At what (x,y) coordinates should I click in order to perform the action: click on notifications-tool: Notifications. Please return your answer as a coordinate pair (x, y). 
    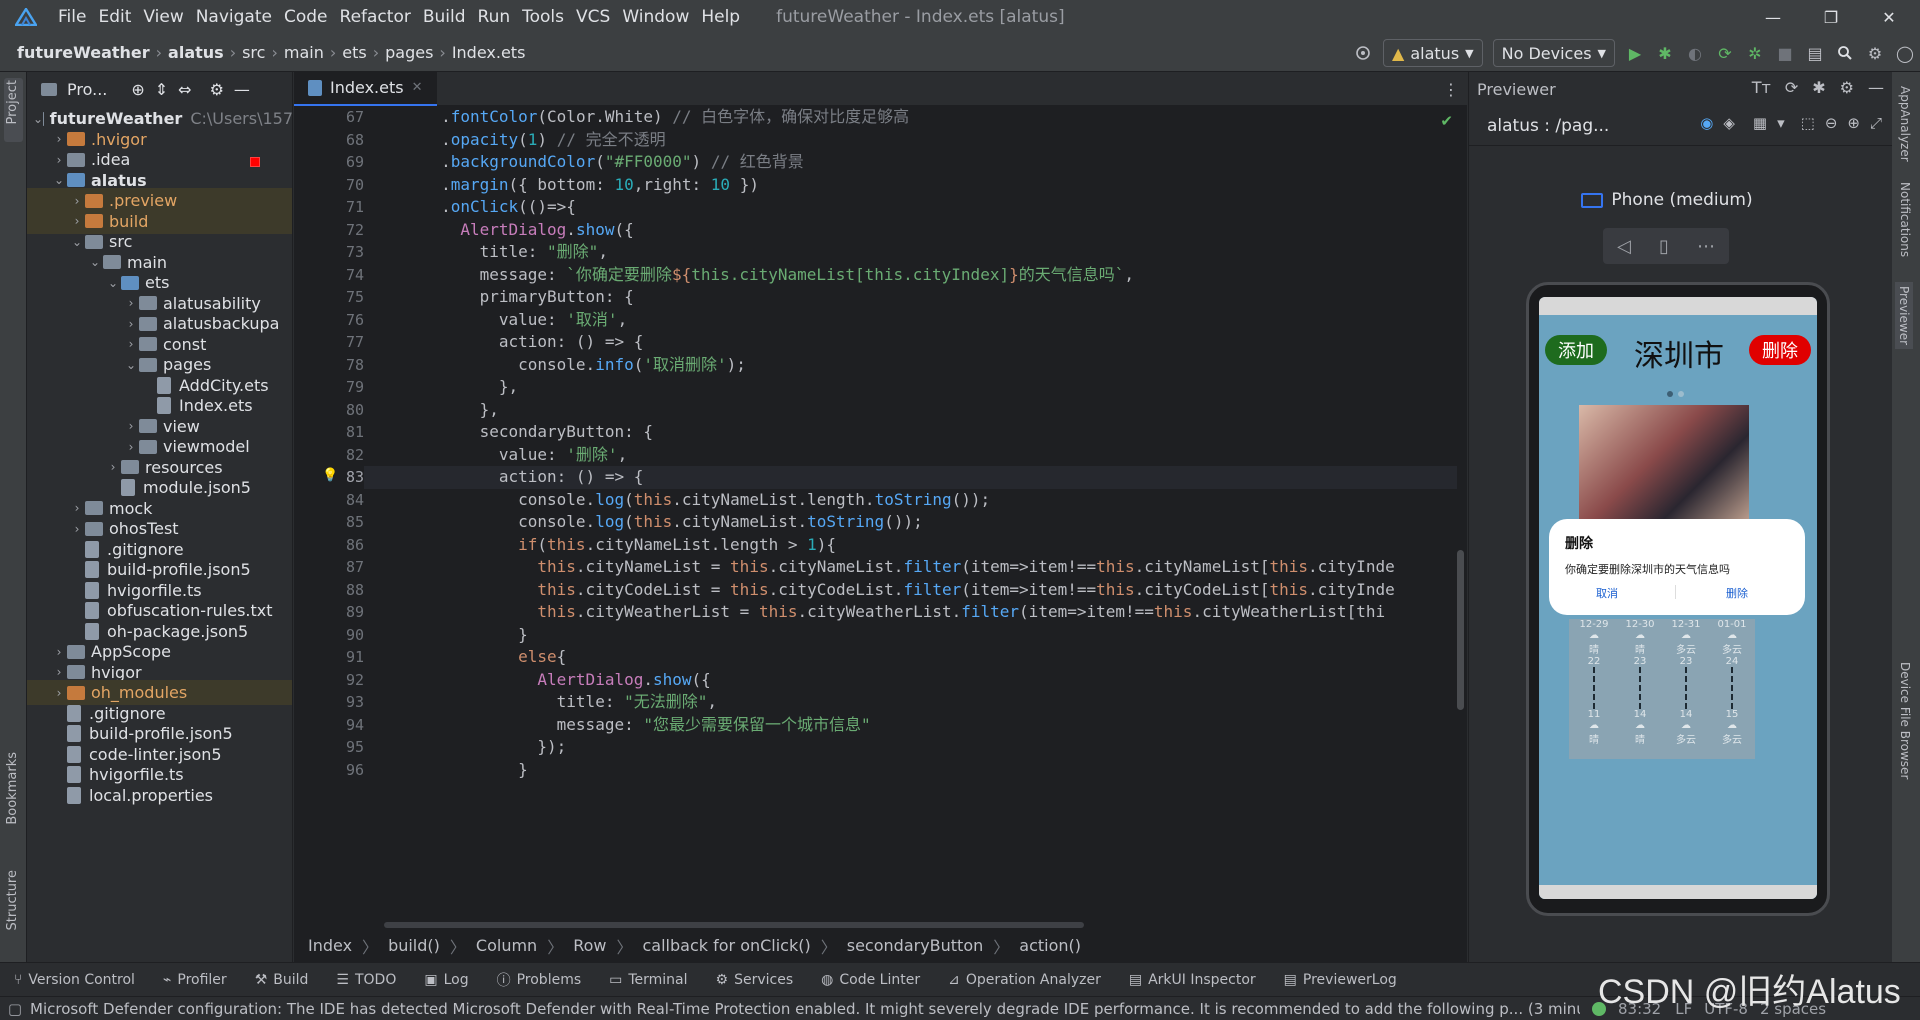
    Looking at the image, I should click on (1905, 219).